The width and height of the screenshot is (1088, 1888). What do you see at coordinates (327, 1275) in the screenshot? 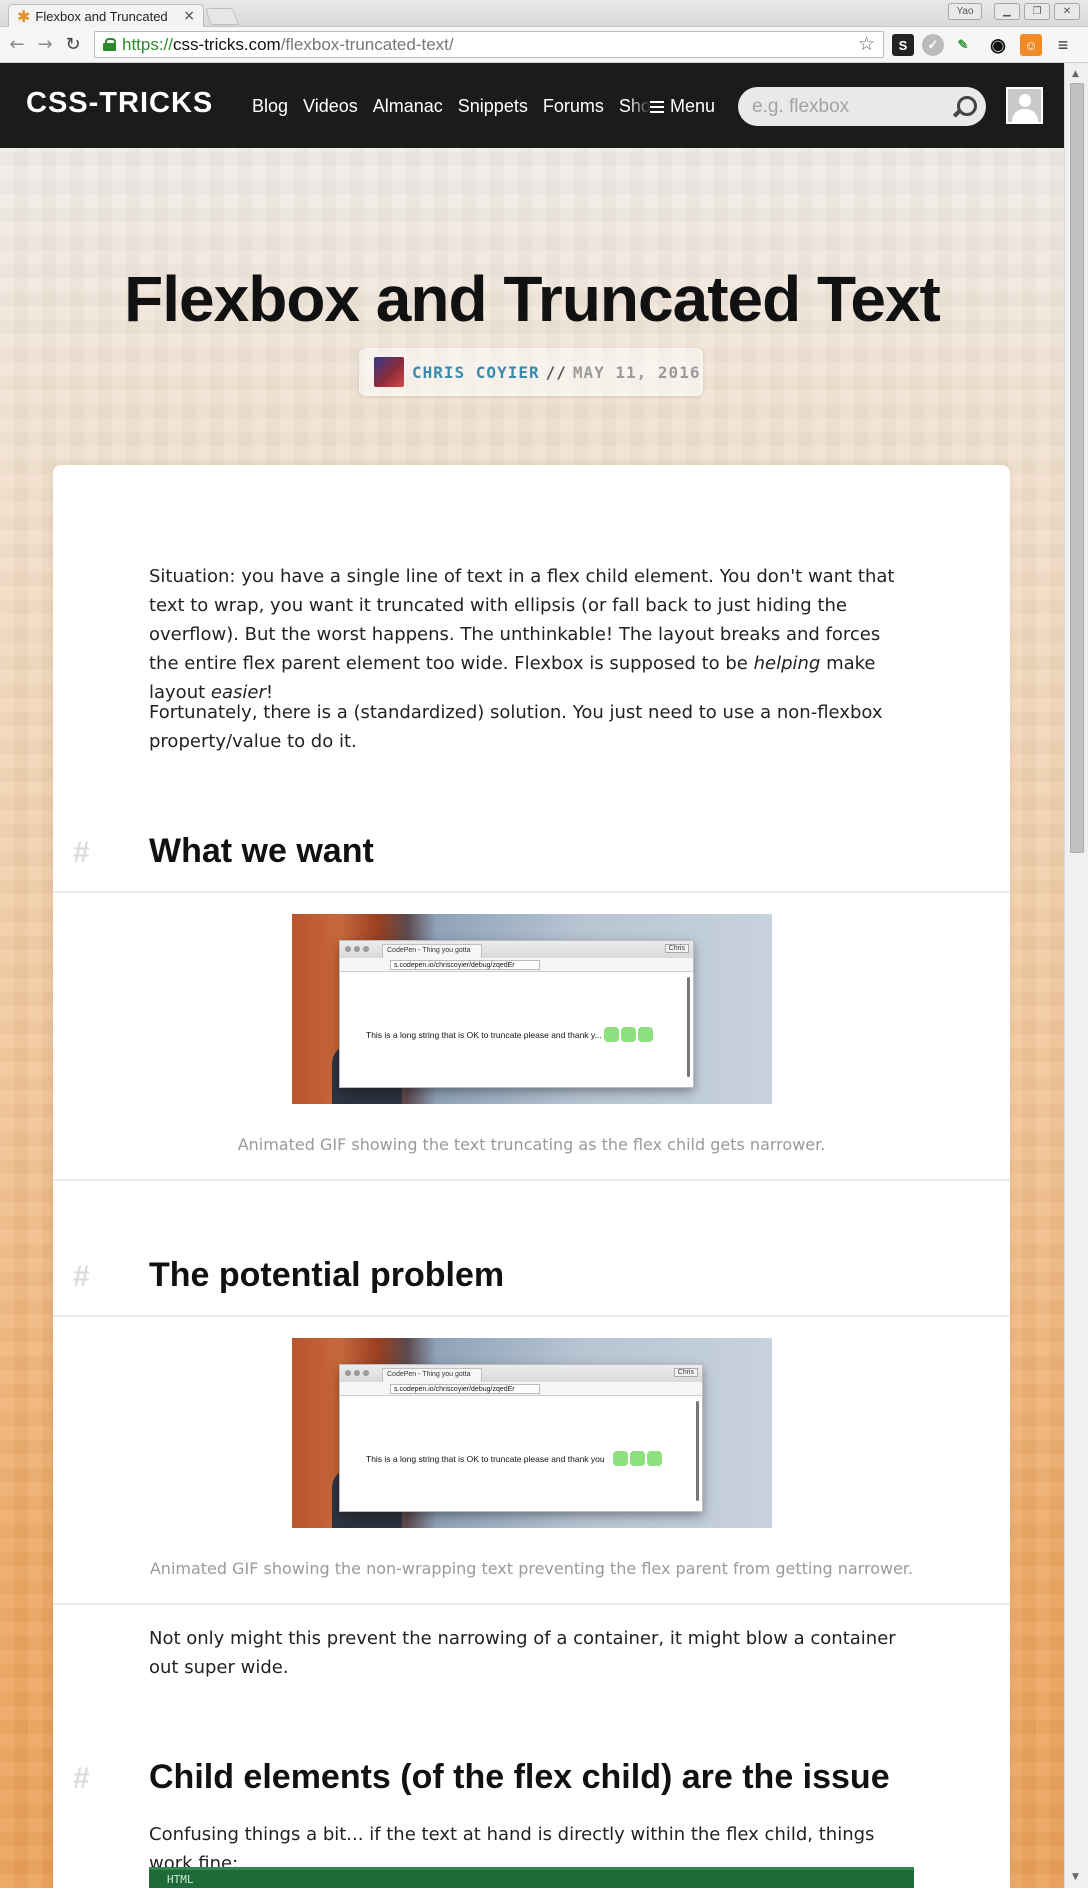
I see `heading-potential-problem: The potential problem` at bounding box center [327, 1275].